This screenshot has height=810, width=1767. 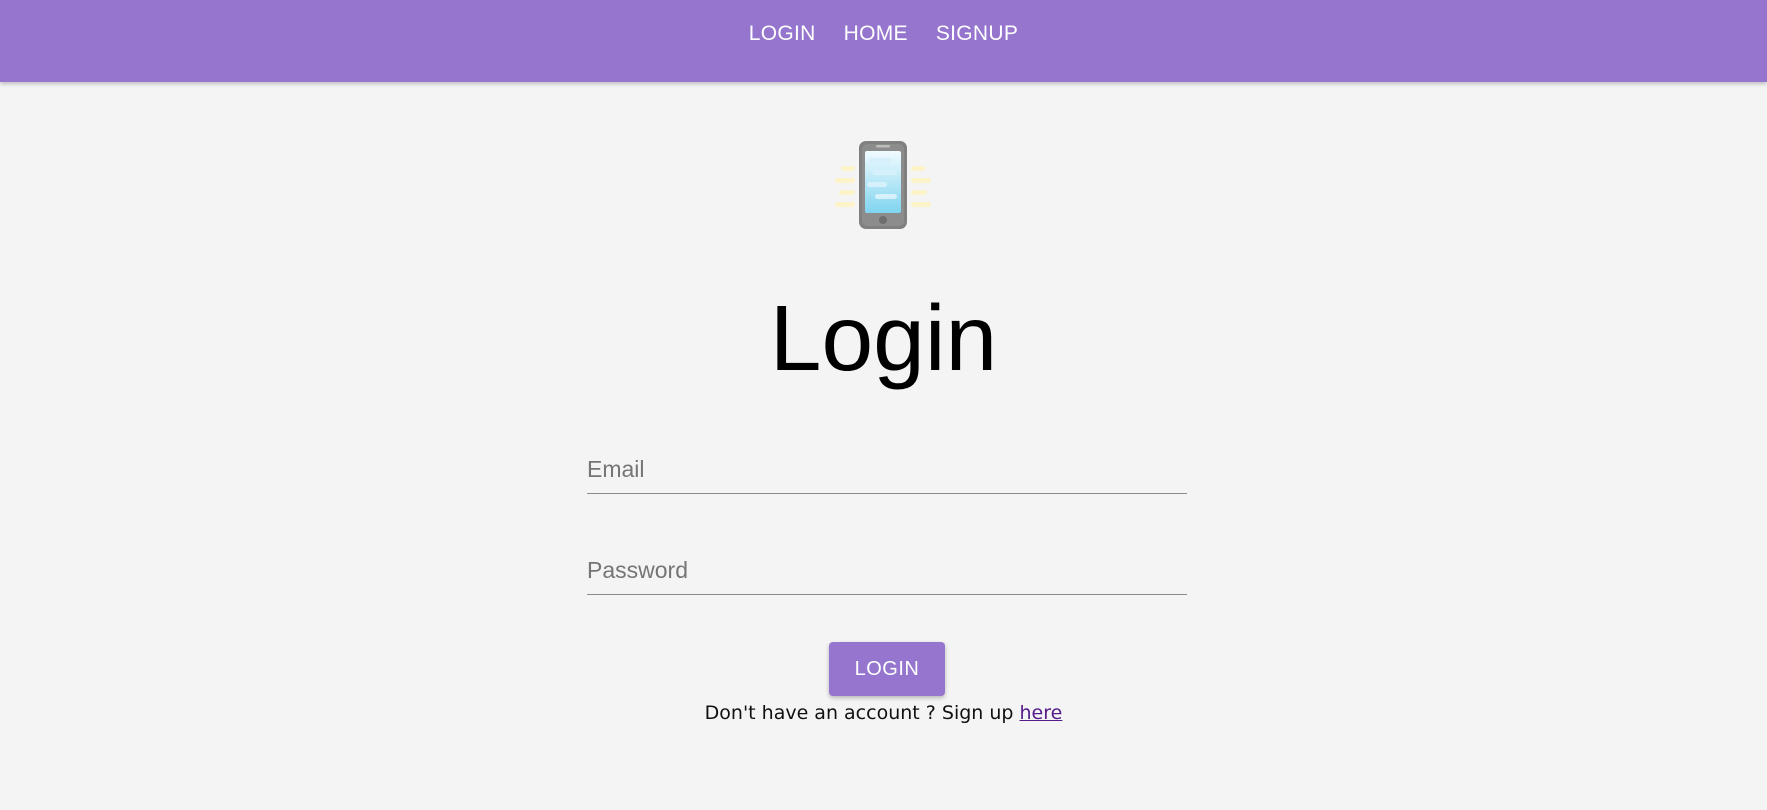 What do you see at coordinates (887, 470) in the screenshot?
I see `email-field` at bounding box center [887, 470].